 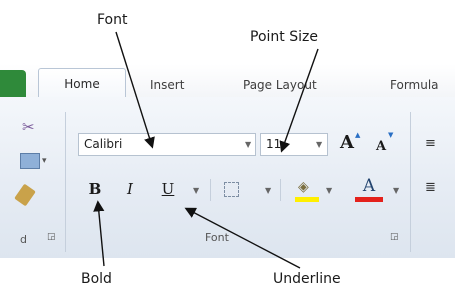 What do you see at coordinates (99, 233) in the screenshot?
I see `arrow-to-bold` at bounding box center [99, 233].